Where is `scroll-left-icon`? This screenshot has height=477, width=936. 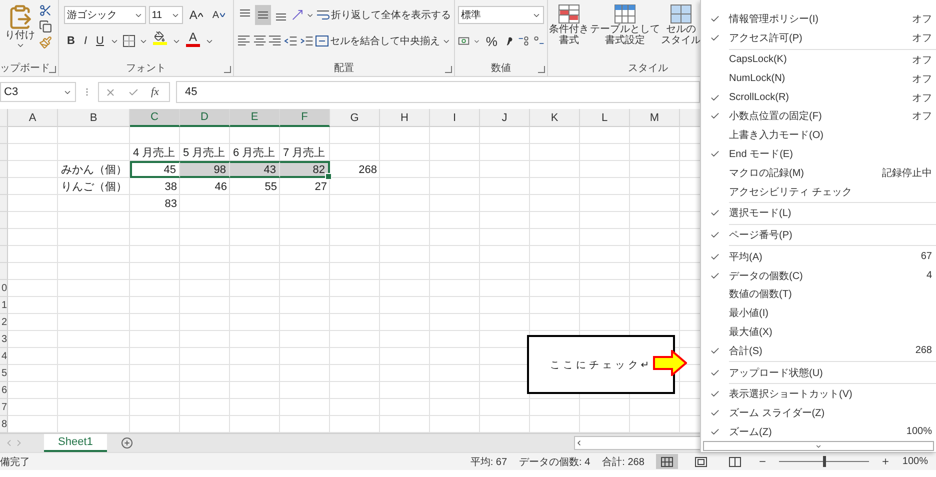
scroll-left-icon is located at coordinates (579, 443).